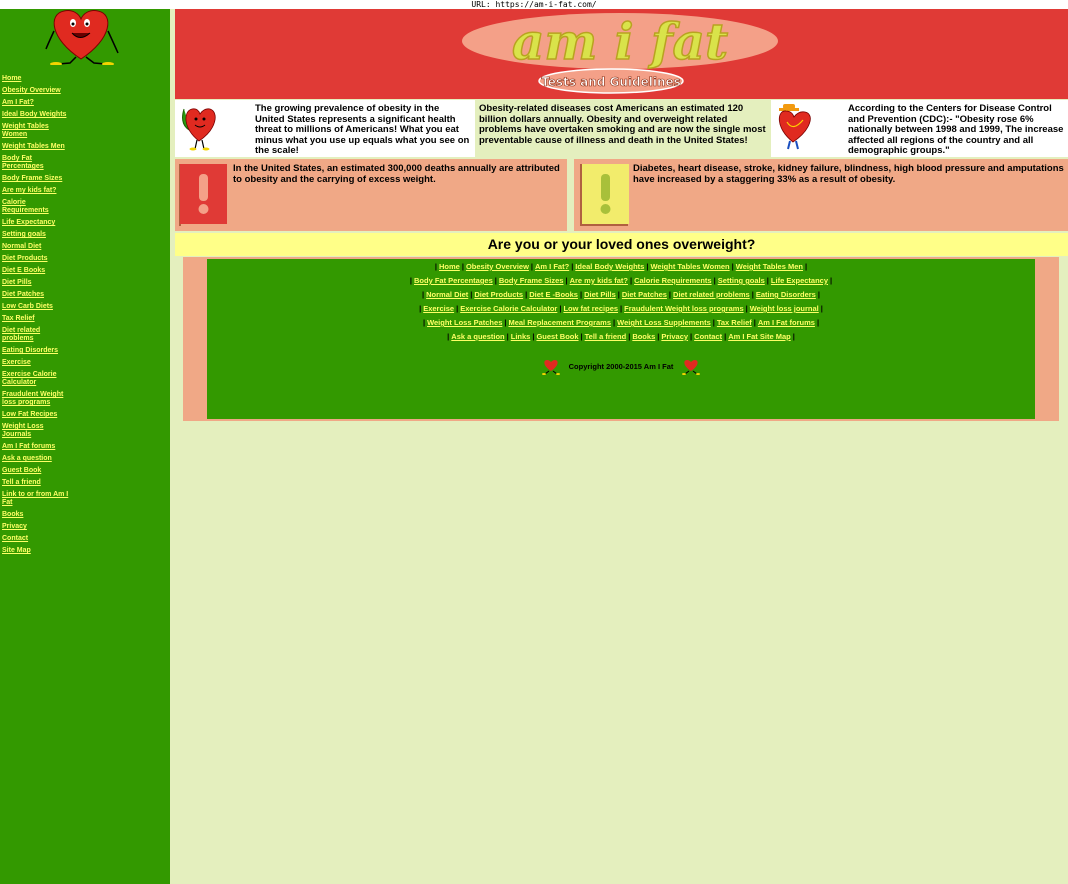 This screenshot has width=1068, height=884. Describe the element at coordinates (477, 336) in the screenshot. I see `footer-link: Ask a question` at that location.